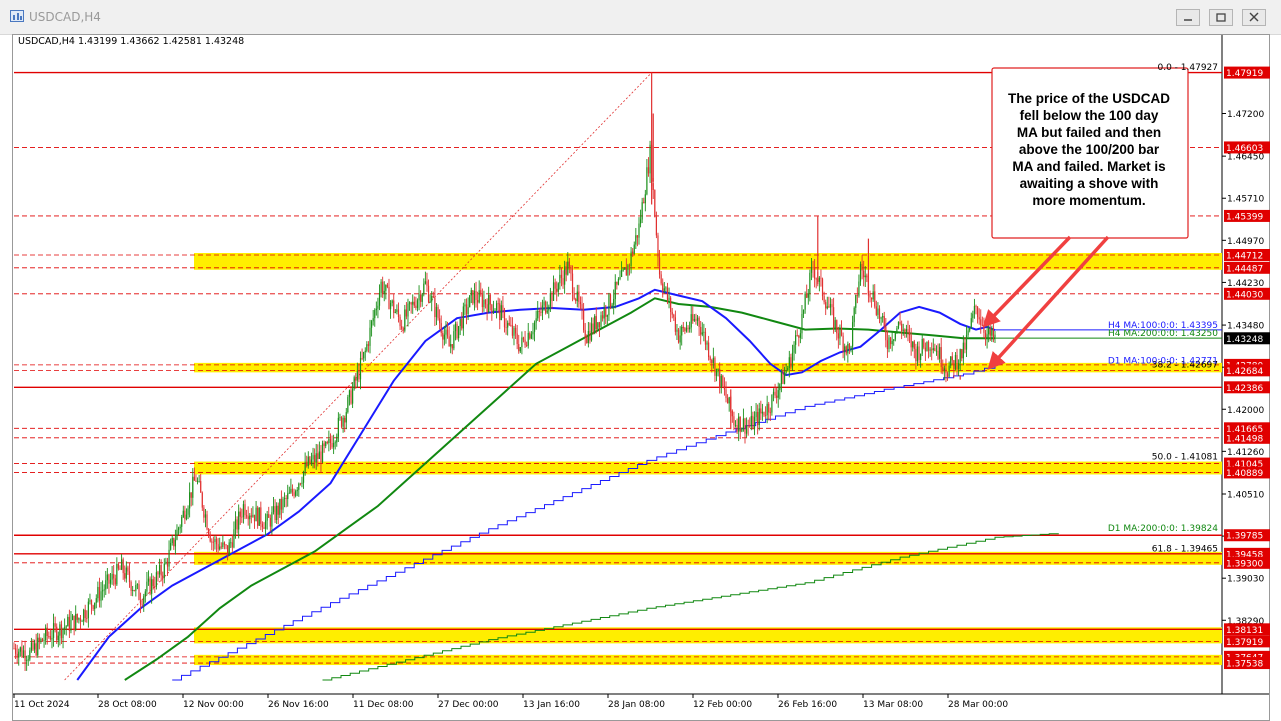 Image resolution: width=1281 pixels, height=721 pixels. What do you see at coordinates (65, 17) in the screenshot?
I see `window-title: USDCAD,H4` at bounding box center [65, 17].